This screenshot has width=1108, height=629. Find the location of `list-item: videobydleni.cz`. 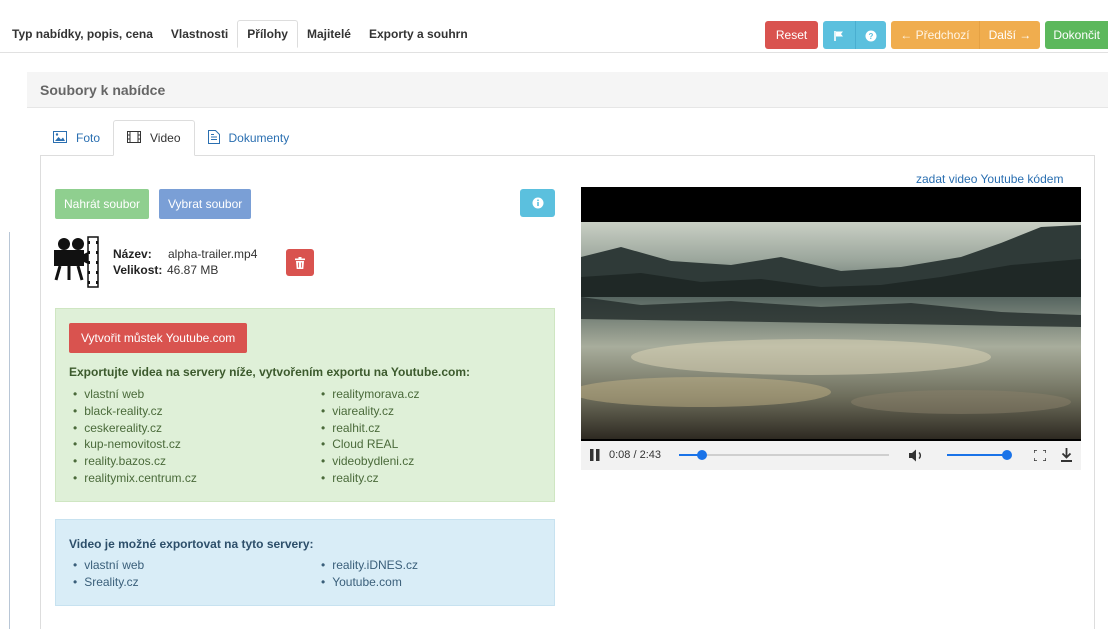

list-item: videobydleni.cz is located at coordinates (370, 461).